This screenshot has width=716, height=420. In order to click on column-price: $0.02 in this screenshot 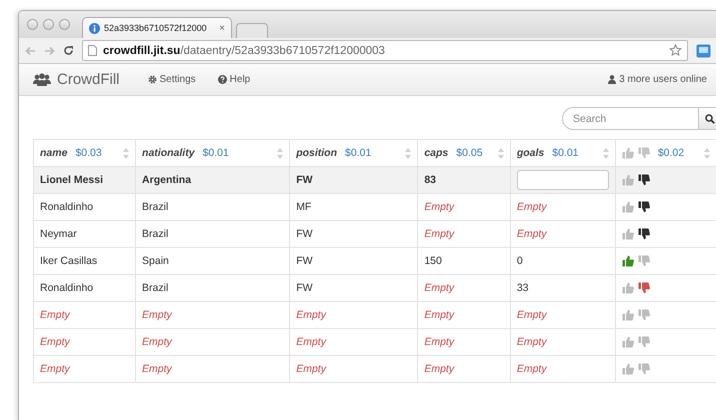, I will do `click(671, 153)`.